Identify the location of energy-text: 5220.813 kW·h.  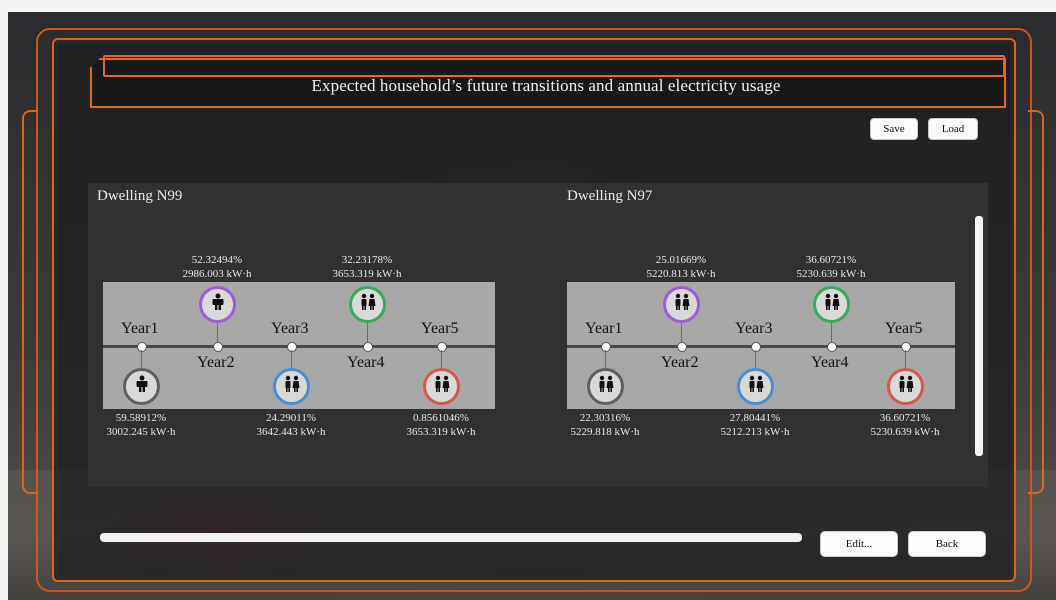
(681, 274).